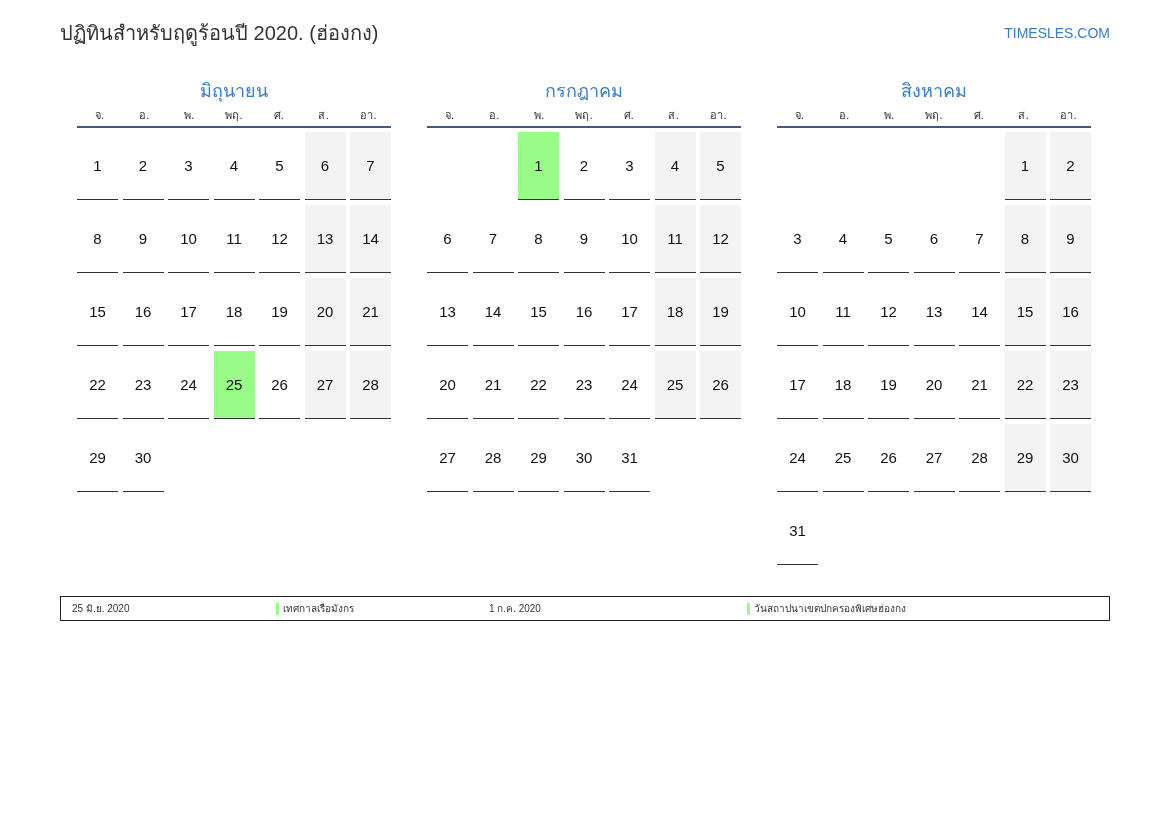 The height and width of the screenshot is (827, 1169). What do you see at coordinates (799, 116) in the screenshot?
I see `weekday-label: จ.` at bounding box center [799, 116].